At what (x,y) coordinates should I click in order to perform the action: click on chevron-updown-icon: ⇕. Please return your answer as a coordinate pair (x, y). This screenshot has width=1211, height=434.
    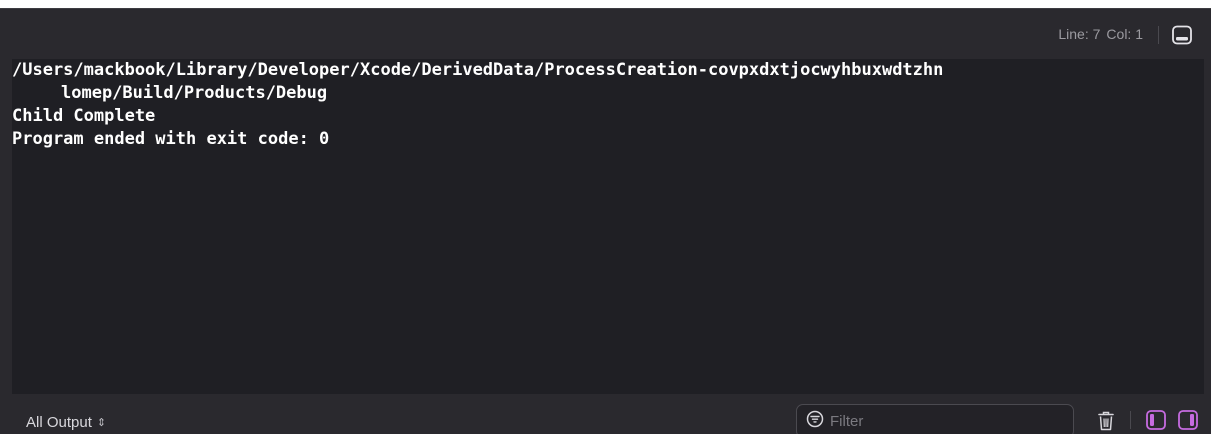
    Looking at the image, I should click on (101, 423).